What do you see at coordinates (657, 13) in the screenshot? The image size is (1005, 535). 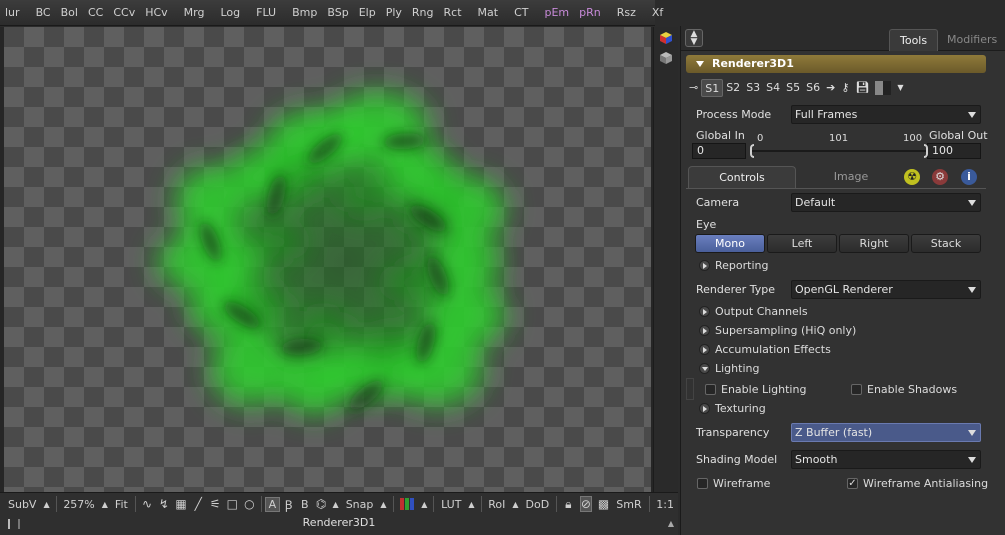 I see `toolbar-button-xf: Xf` at bounding box center [657, 13].